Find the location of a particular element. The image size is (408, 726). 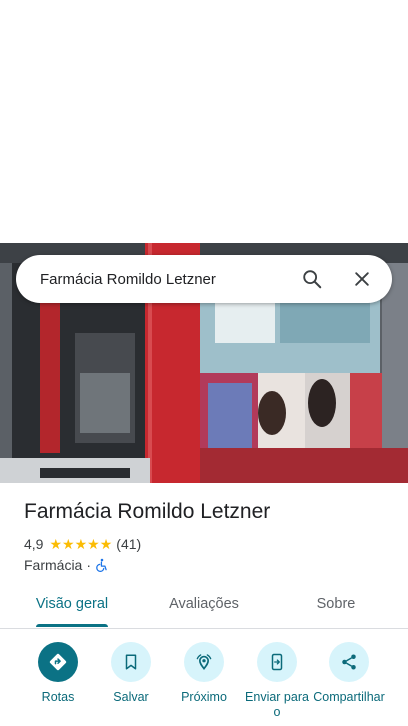

save-button: Salvar is located at coordinates (131, 672).